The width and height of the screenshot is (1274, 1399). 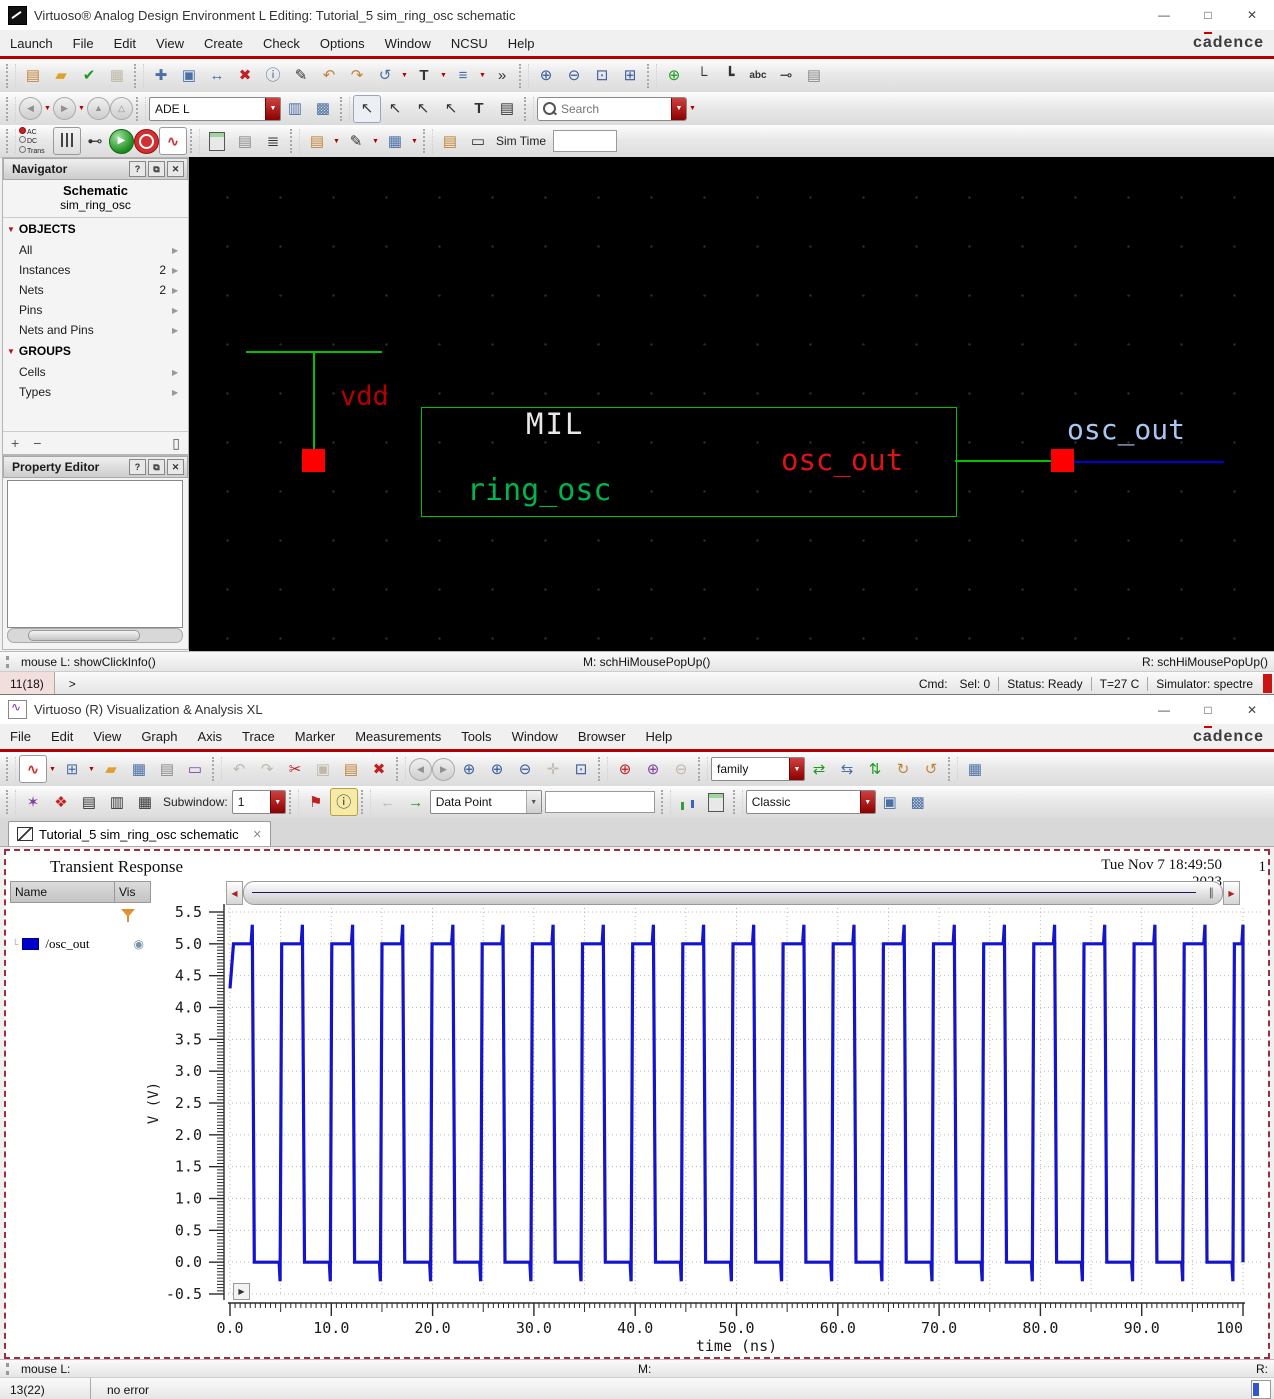 I want to click on search-box: ▼, so click(x=612, y=108).